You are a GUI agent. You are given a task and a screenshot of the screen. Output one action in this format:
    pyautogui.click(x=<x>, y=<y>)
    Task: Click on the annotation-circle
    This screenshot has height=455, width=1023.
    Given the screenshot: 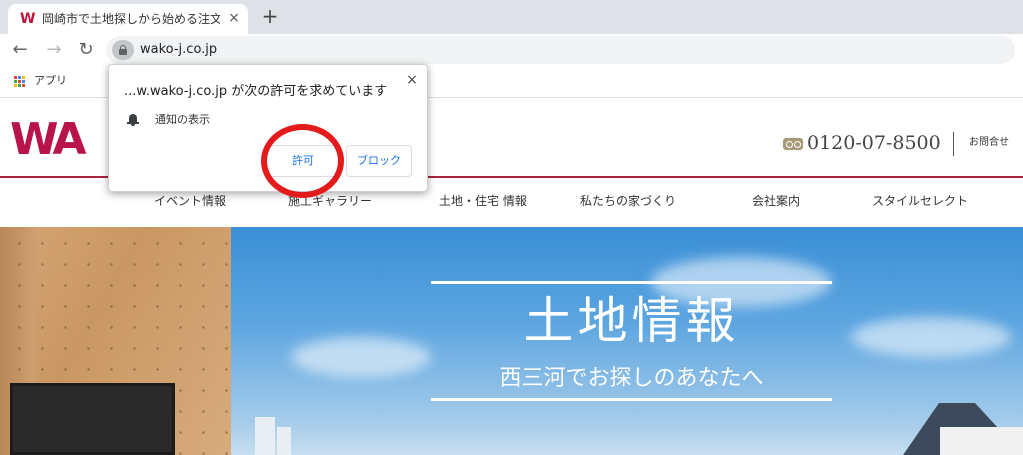 What is the action you would take?
    pyautogui.click(x=302, y=161)
    